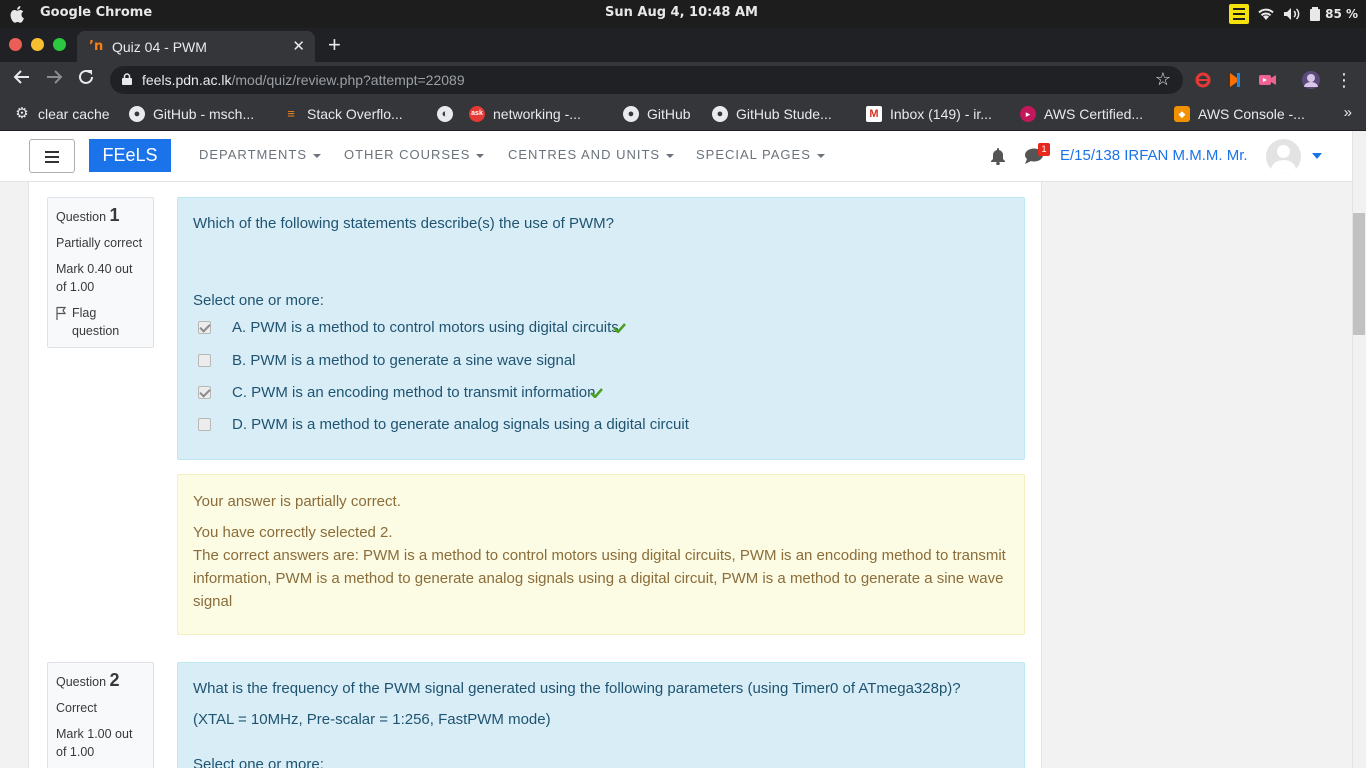 The image size is (1366, 768). Describe the element at coordinates (1341, 14) in the screenshot. I see `battery-percent: 85 %` at that location.